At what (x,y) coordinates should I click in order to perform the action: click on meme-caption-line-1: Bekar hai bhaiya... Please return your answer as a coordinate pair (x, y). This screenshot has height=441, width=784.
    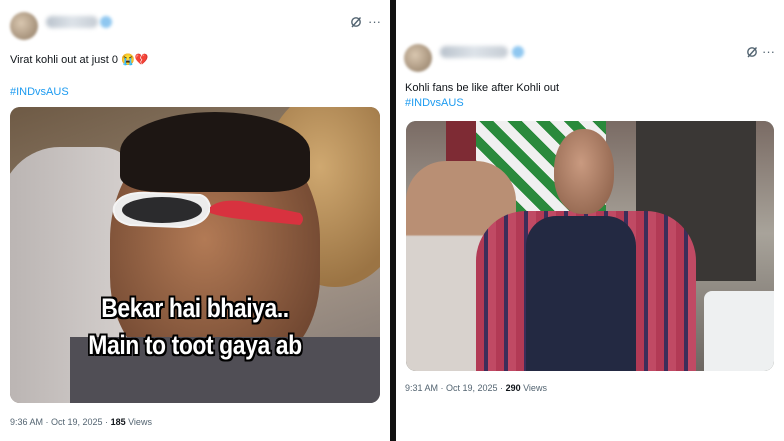
    Looking at the image, I should click on (195, 308).